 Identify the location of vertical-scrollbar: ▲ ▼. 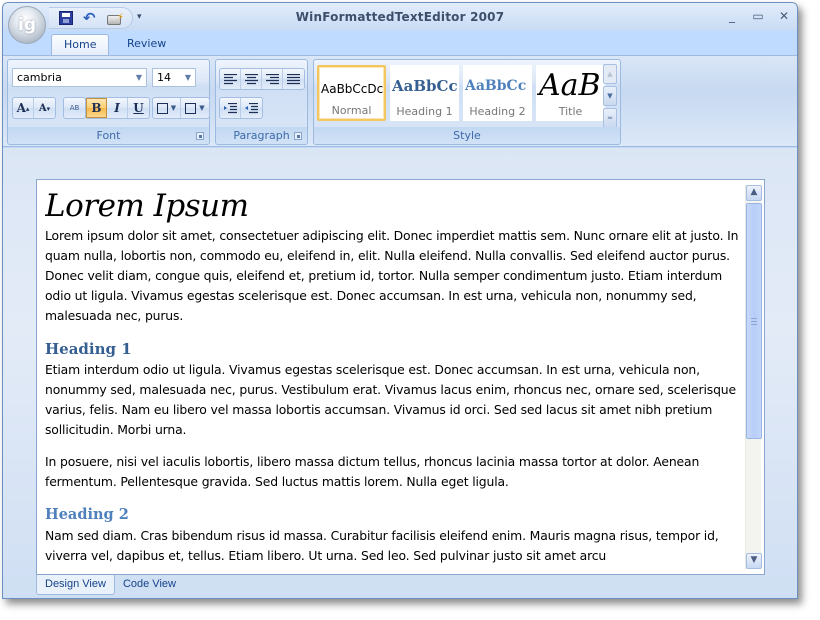
(753, 377).